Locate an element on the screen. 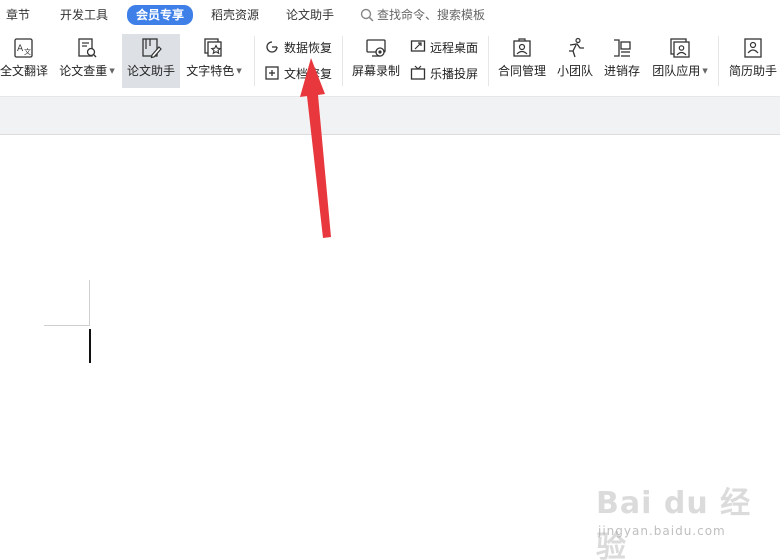 The width and height of the screenshot is (780, 560). arrow-shape is located at coordinates (315, 148).